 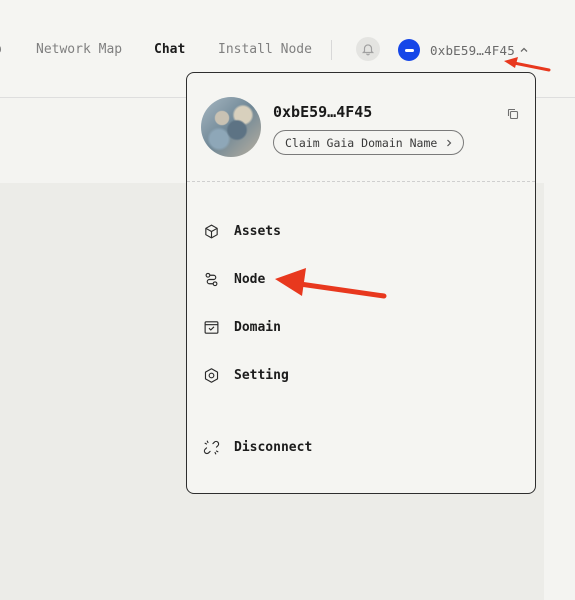 I want to click on menu-item-assets: Assets, so click(x=242, y=231).